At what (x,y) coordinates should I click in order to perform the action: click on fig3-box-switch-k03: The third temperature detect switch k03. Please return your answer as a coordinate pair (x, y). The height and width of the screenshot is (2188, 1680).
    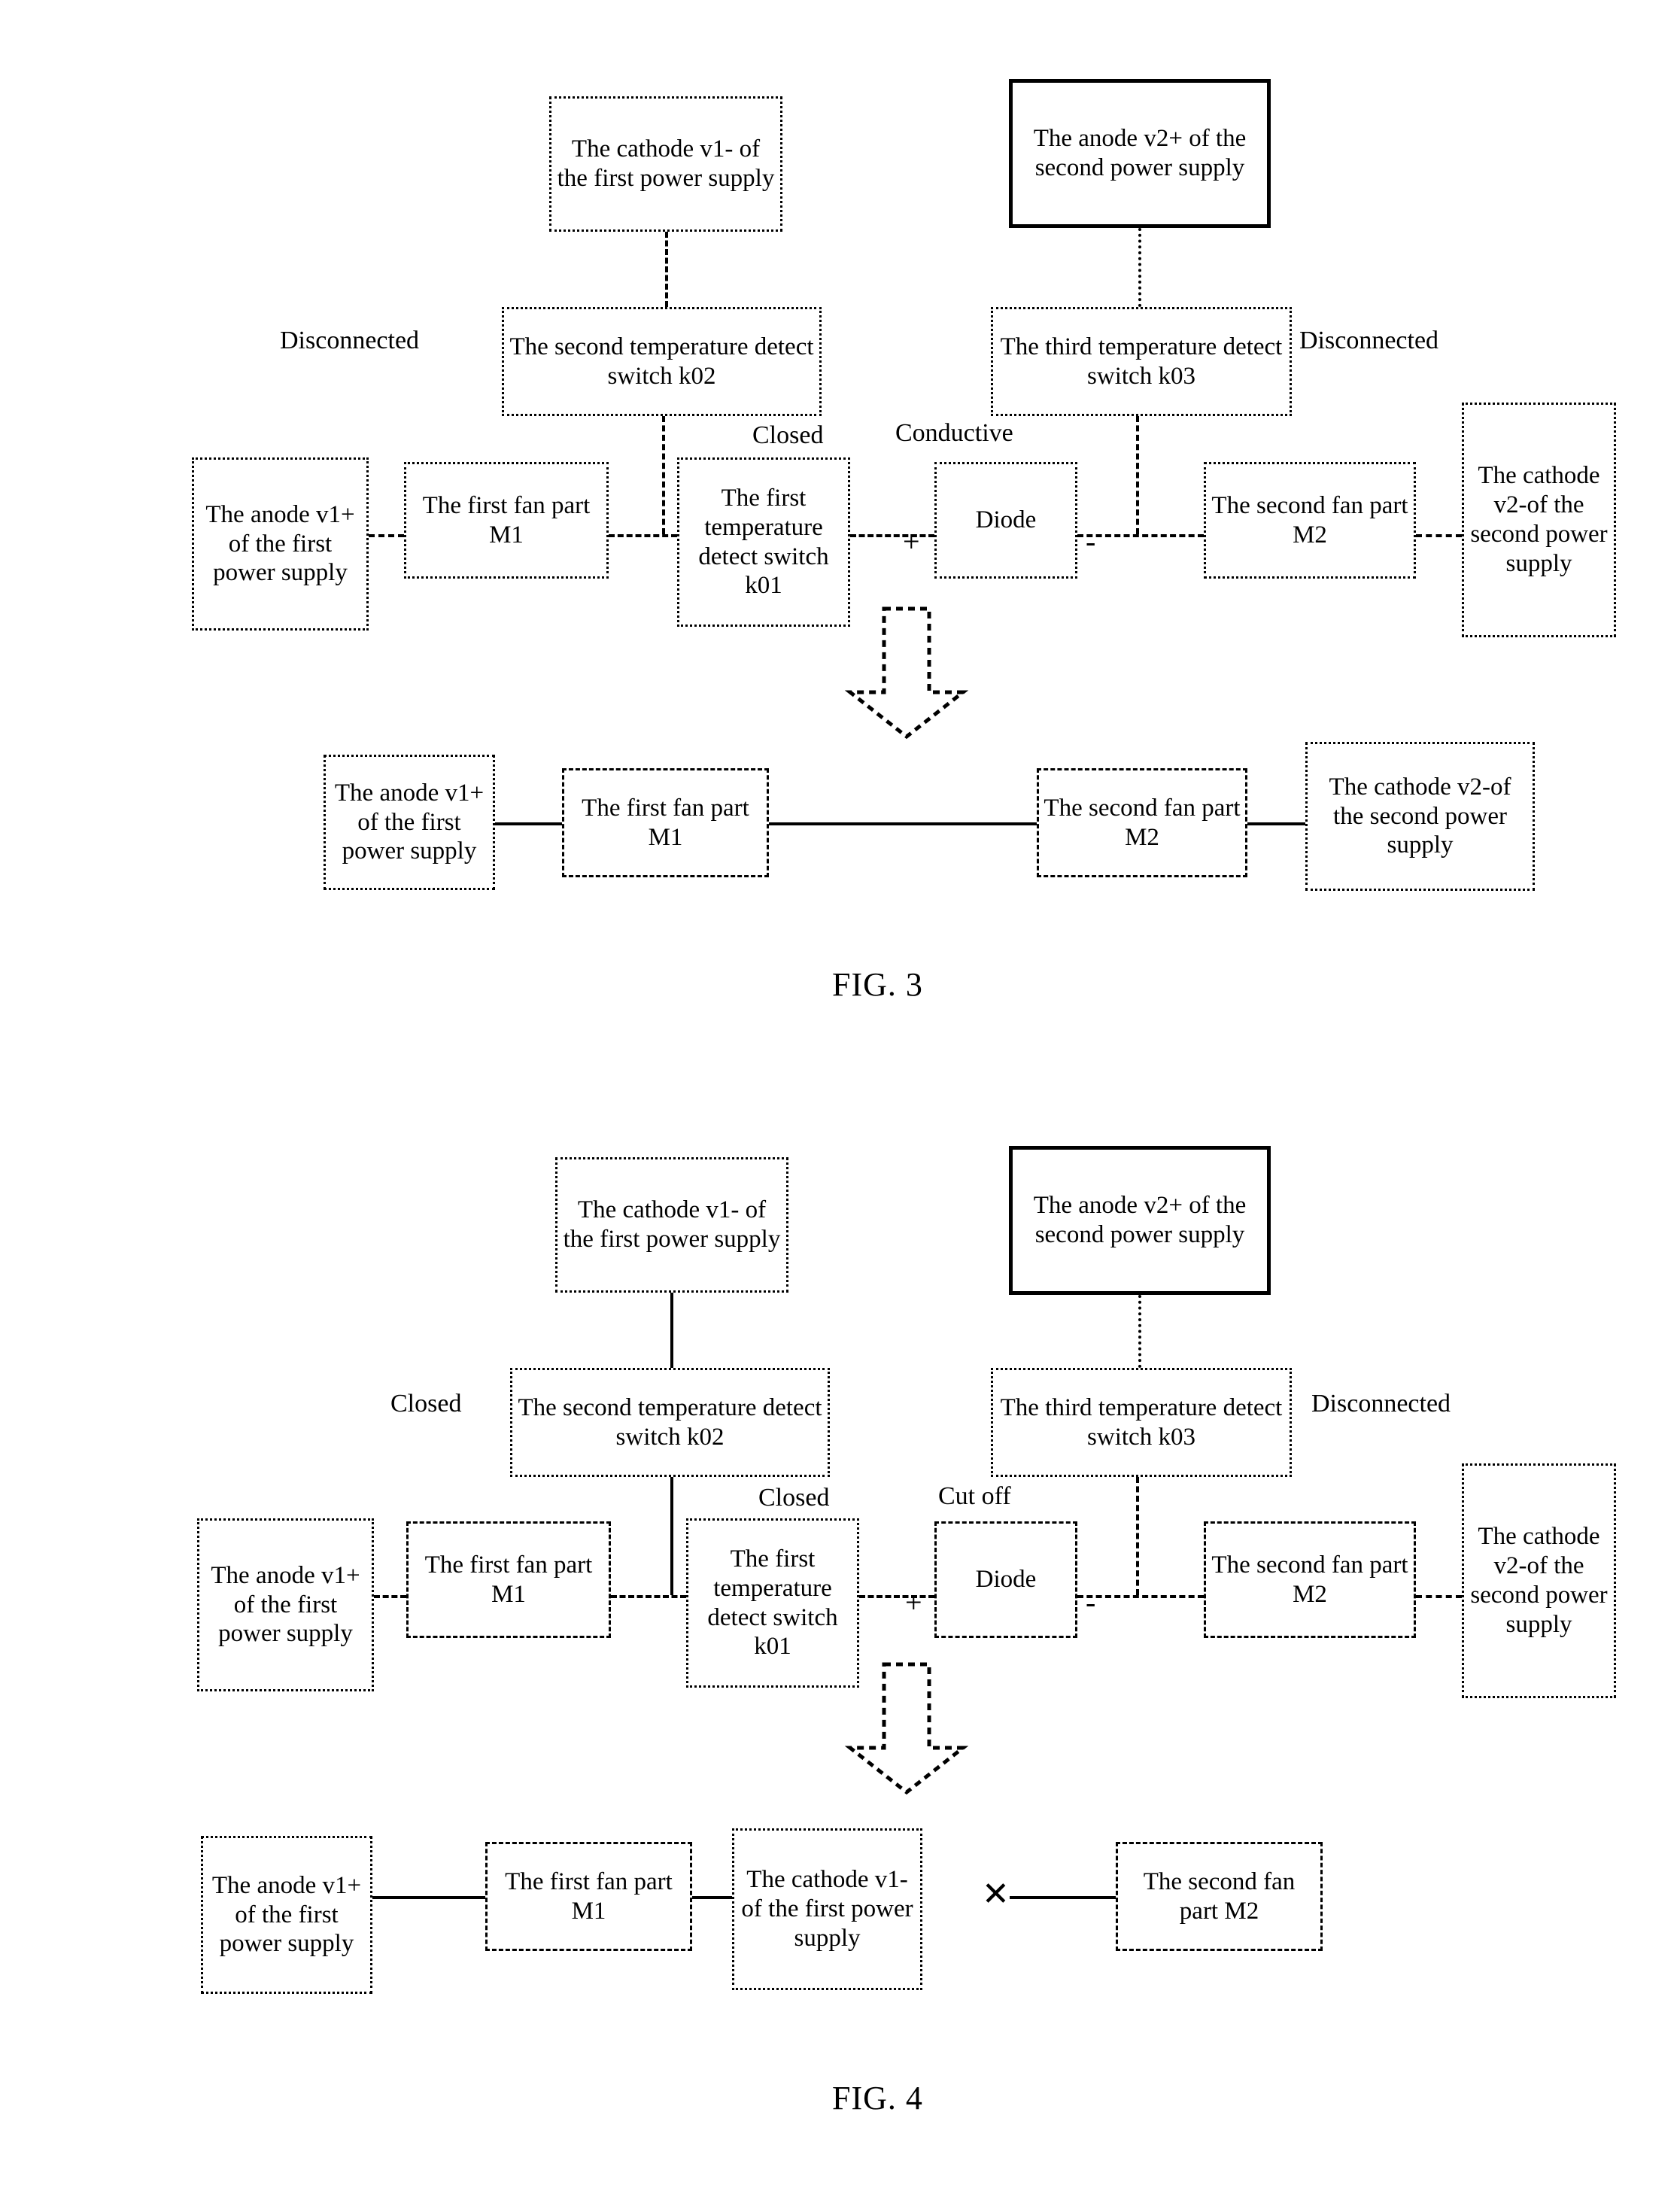
    Looking at the image, I should click on (1141, 362).